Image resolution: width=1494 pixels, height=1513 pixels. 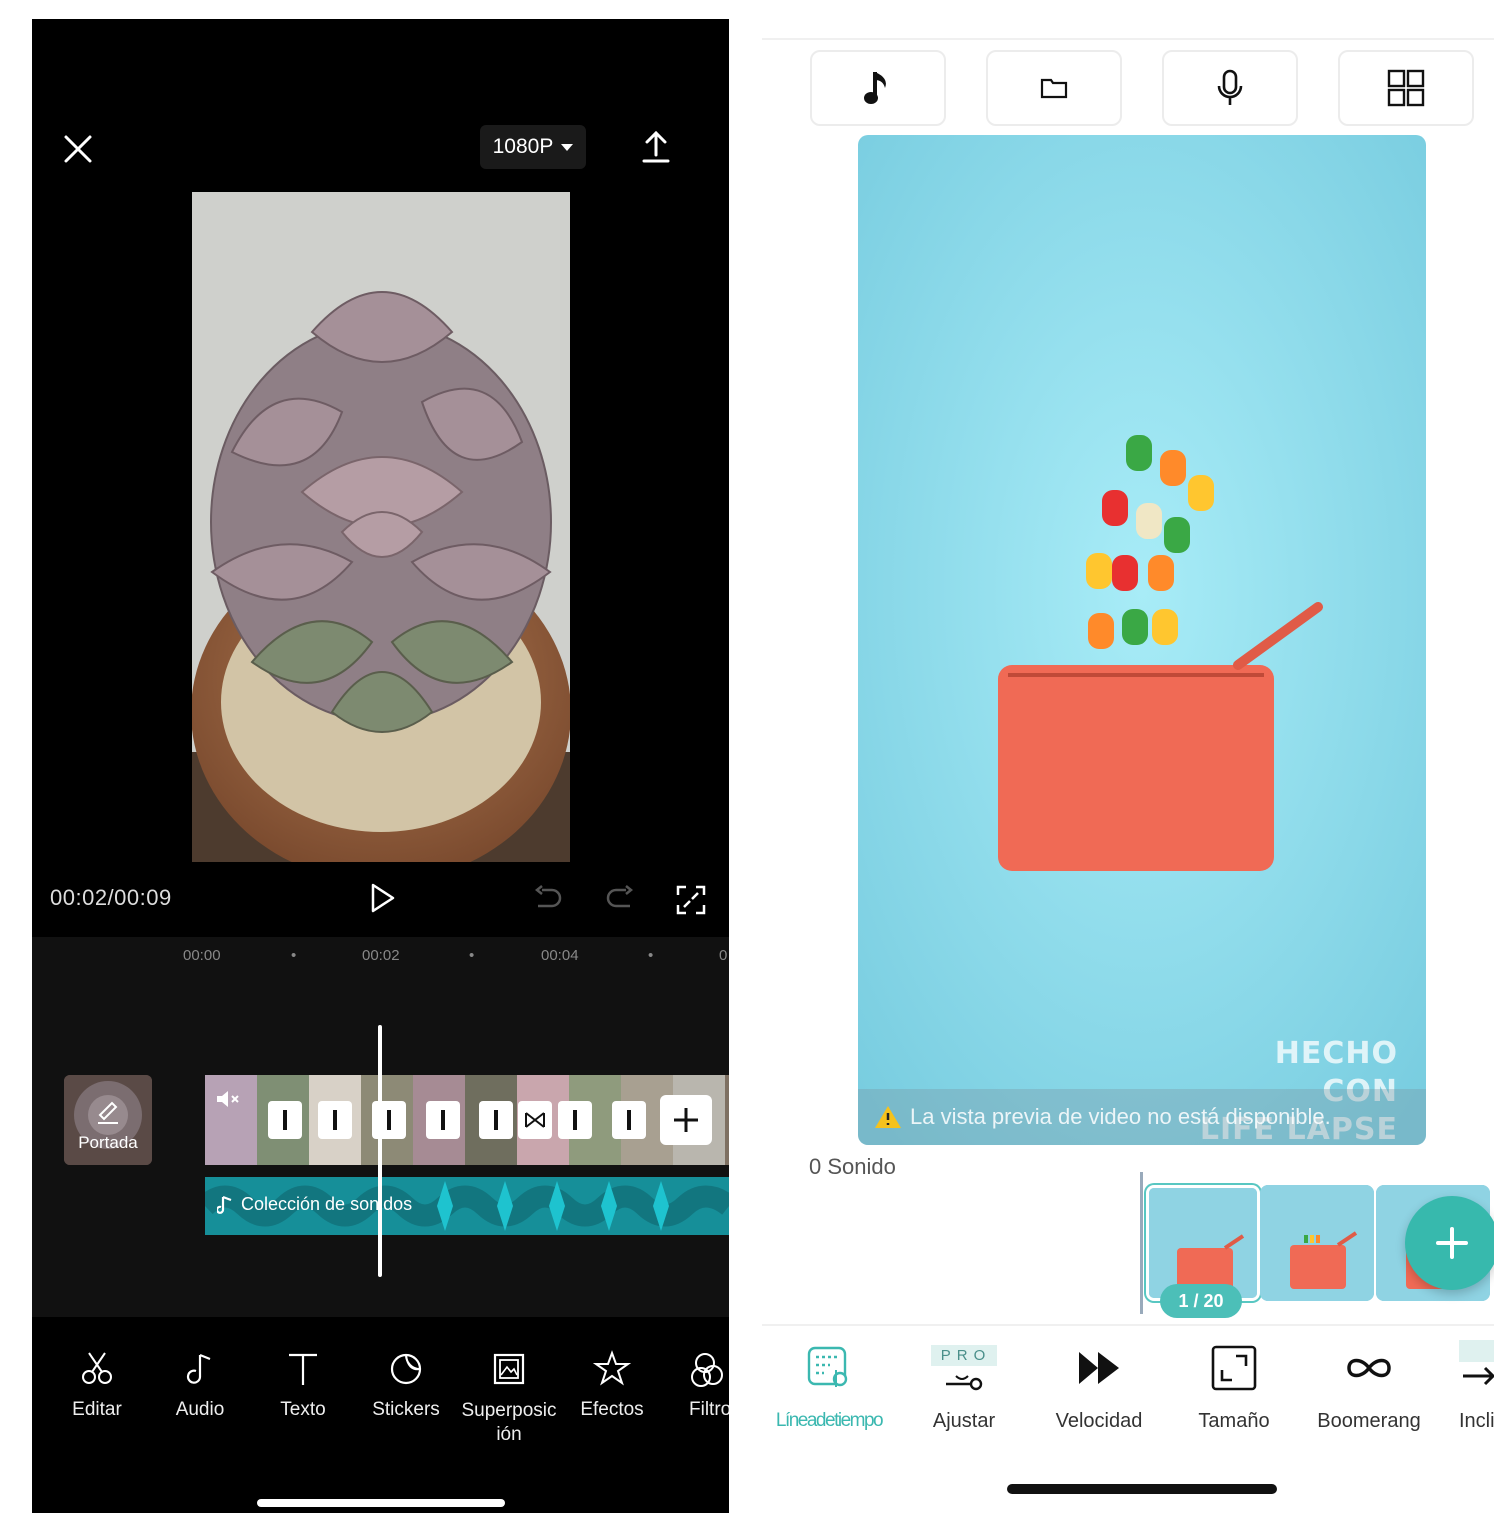 I want to click on grid-button, so click(x=1406, y=88).